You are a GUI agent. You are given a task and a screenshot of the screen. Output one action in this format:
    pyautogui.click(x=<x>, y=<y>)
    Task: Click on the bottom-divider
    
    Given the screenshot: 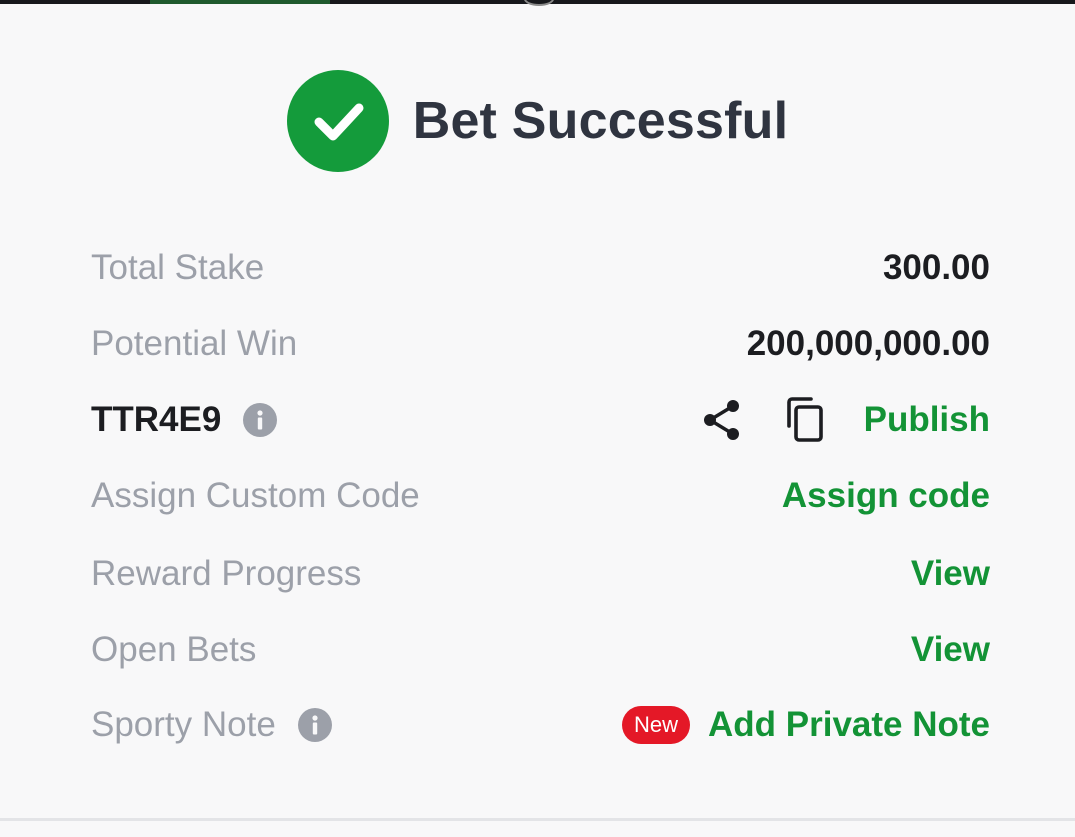 What is the action you would take?
    pyautogui.click(x=537, y=819)
    